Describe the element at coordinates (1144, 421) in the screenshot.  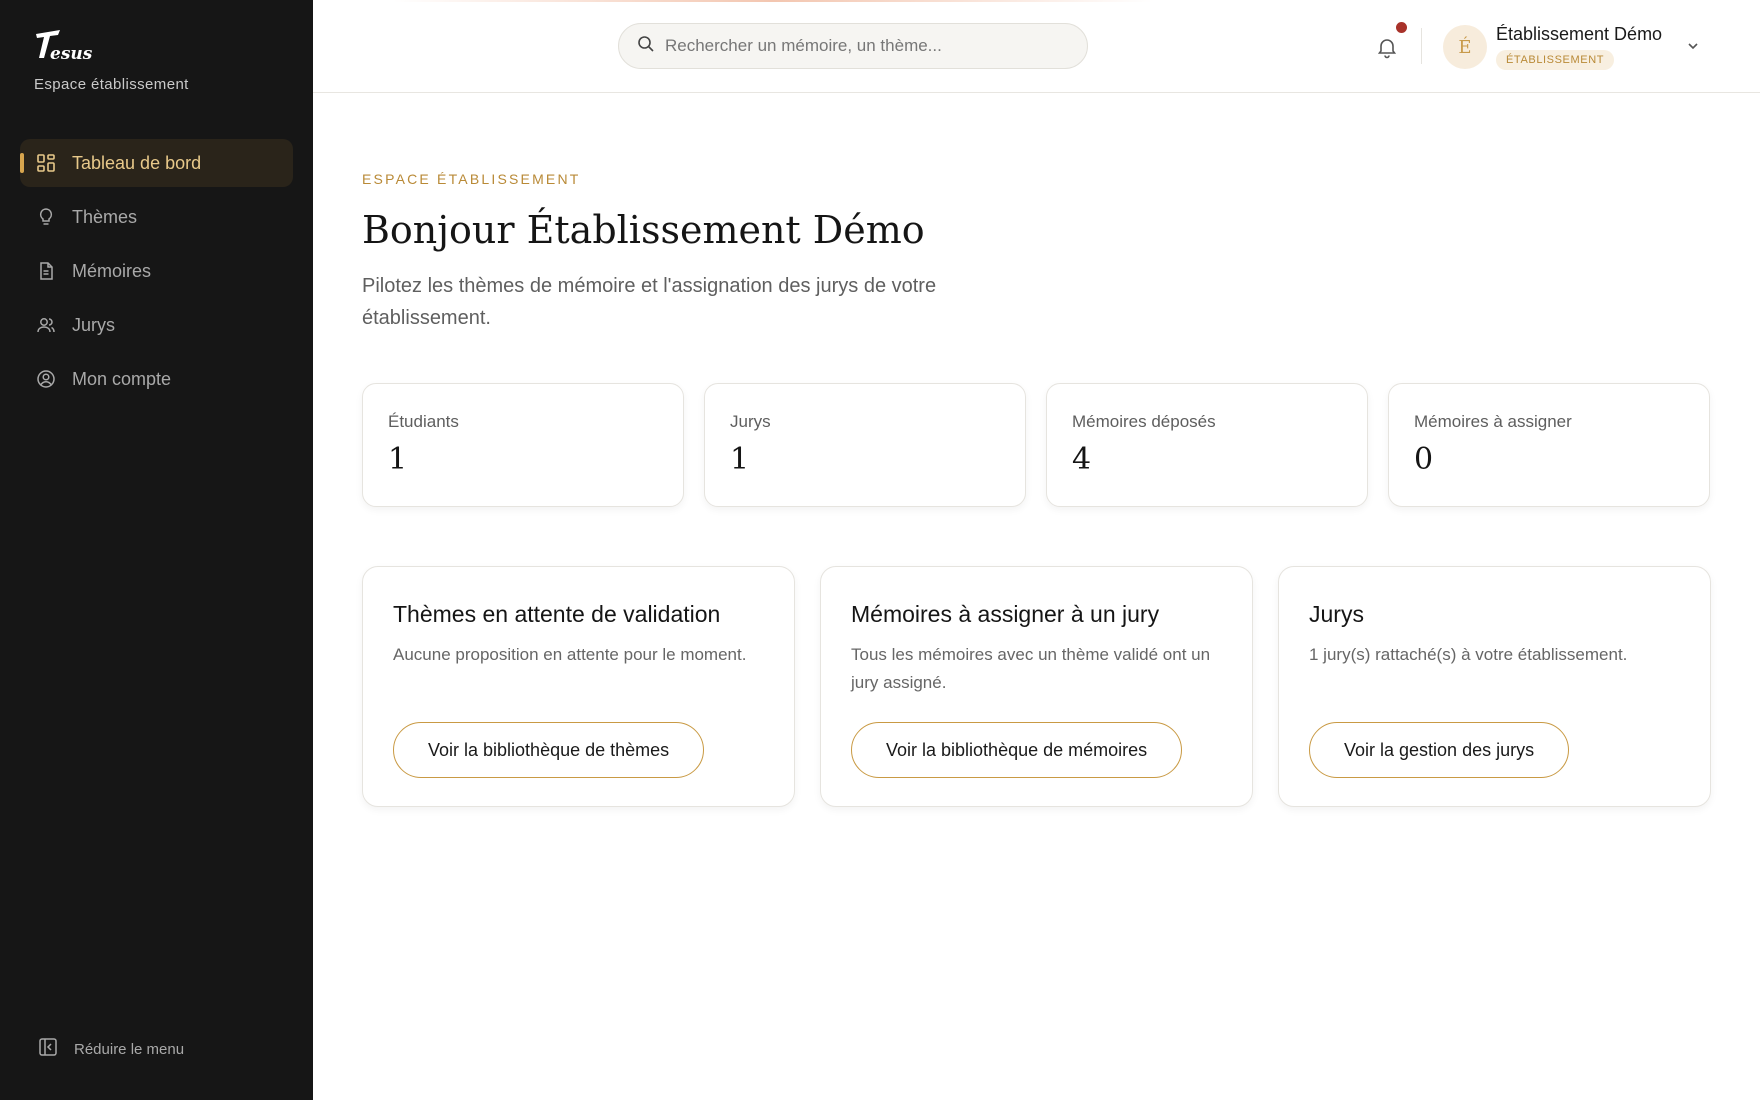
I see `stat-label: Mémoires déposés` at that location.